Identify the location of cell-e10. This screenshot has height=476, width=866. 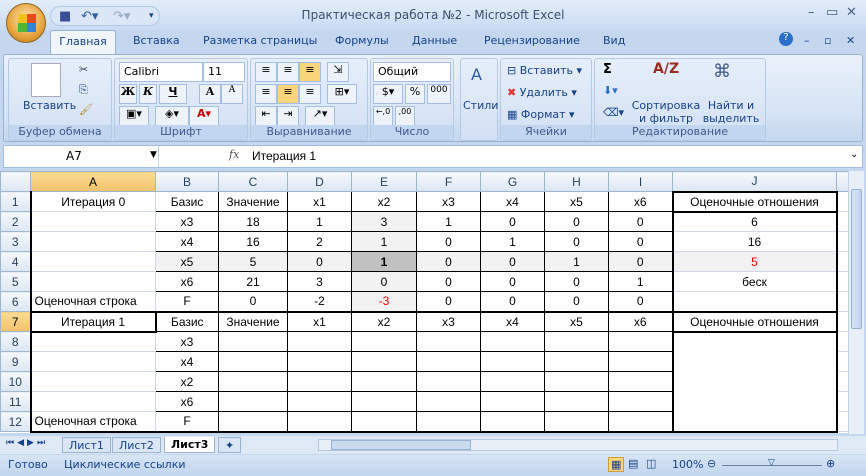
(384, 381).